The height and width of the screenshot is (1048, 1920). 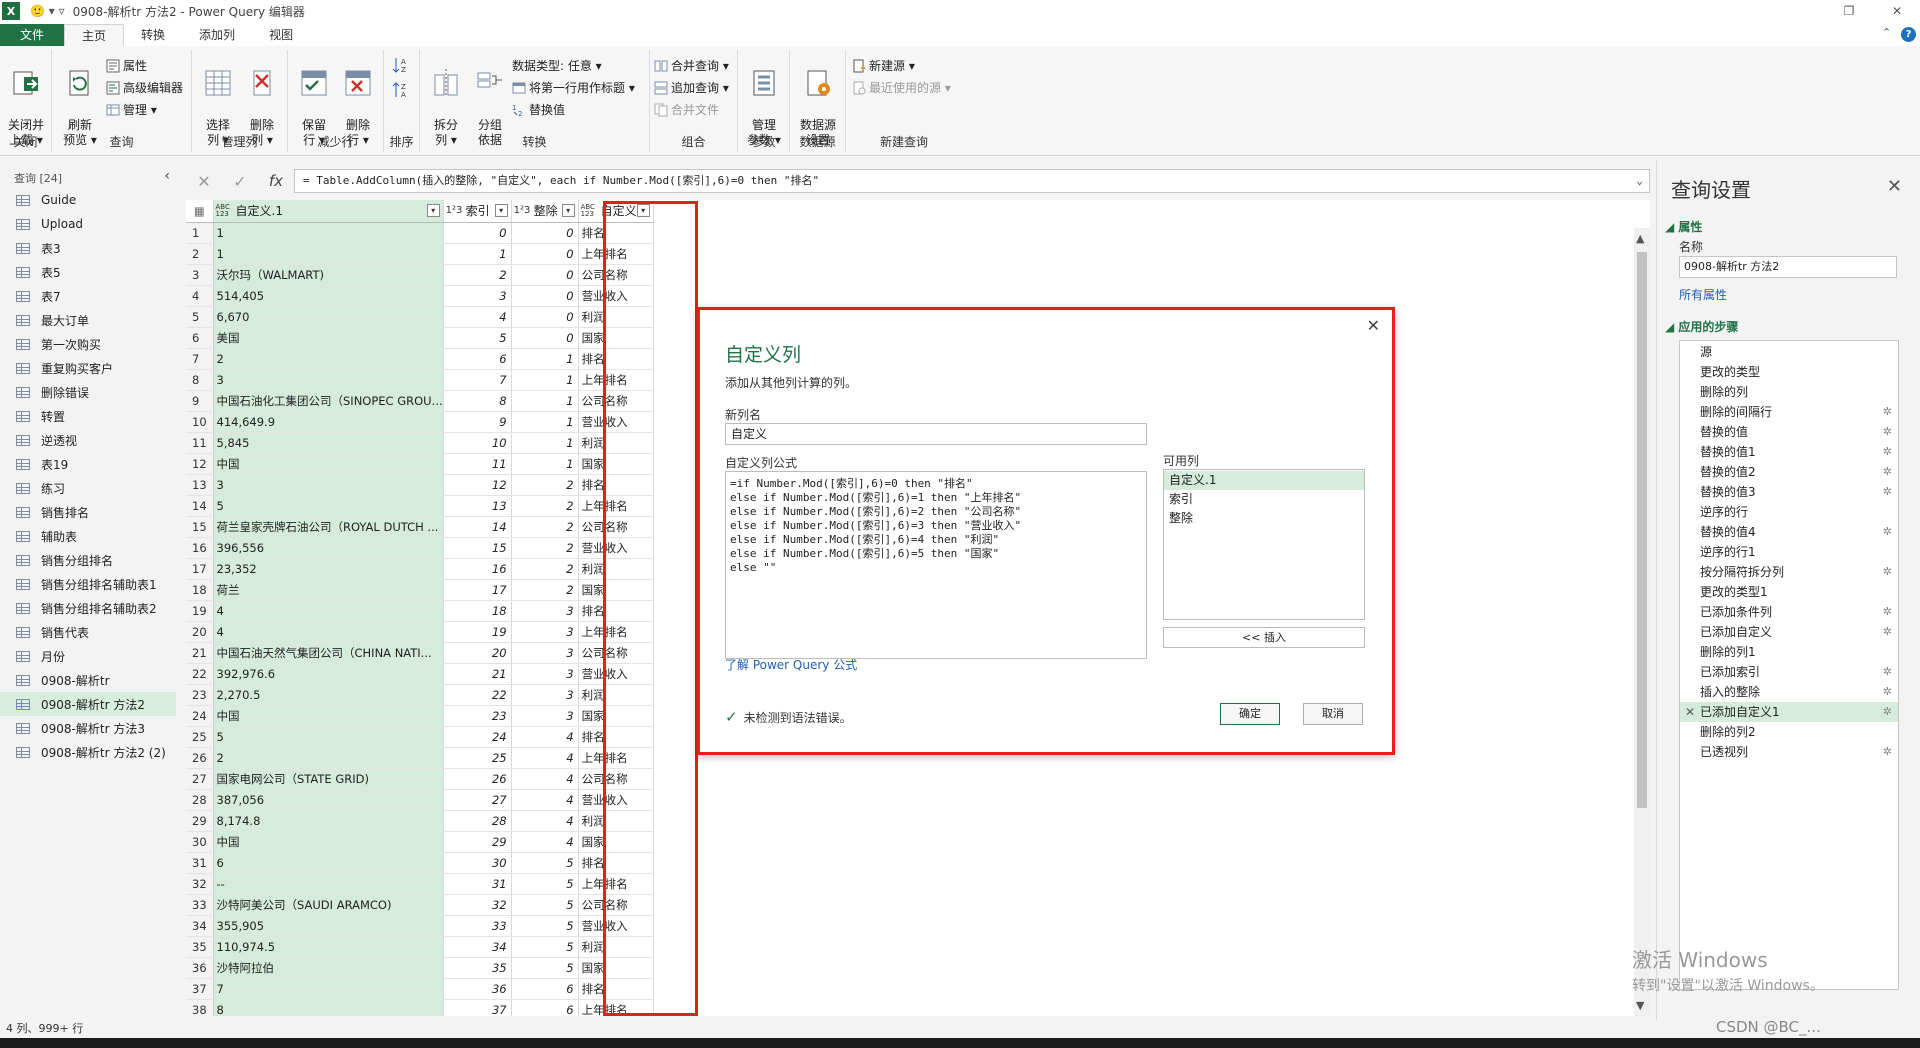 I want to click on cell-index: 23, so click(x=477, y=716).